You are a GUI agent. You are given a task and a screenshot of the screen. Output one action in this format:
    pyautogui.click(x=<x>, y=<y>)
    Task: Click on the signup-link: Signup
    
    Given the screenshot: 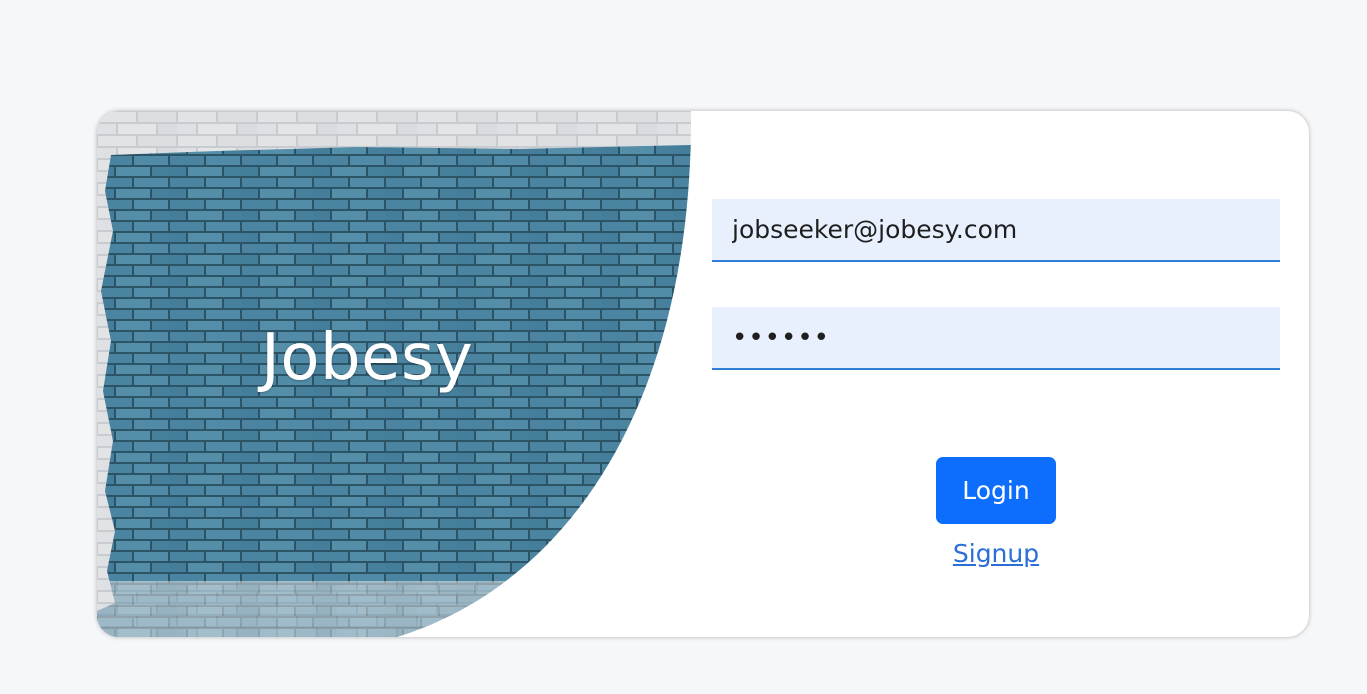 What is the action you would take?
    pyautogui.click(x=996, y=553)
    